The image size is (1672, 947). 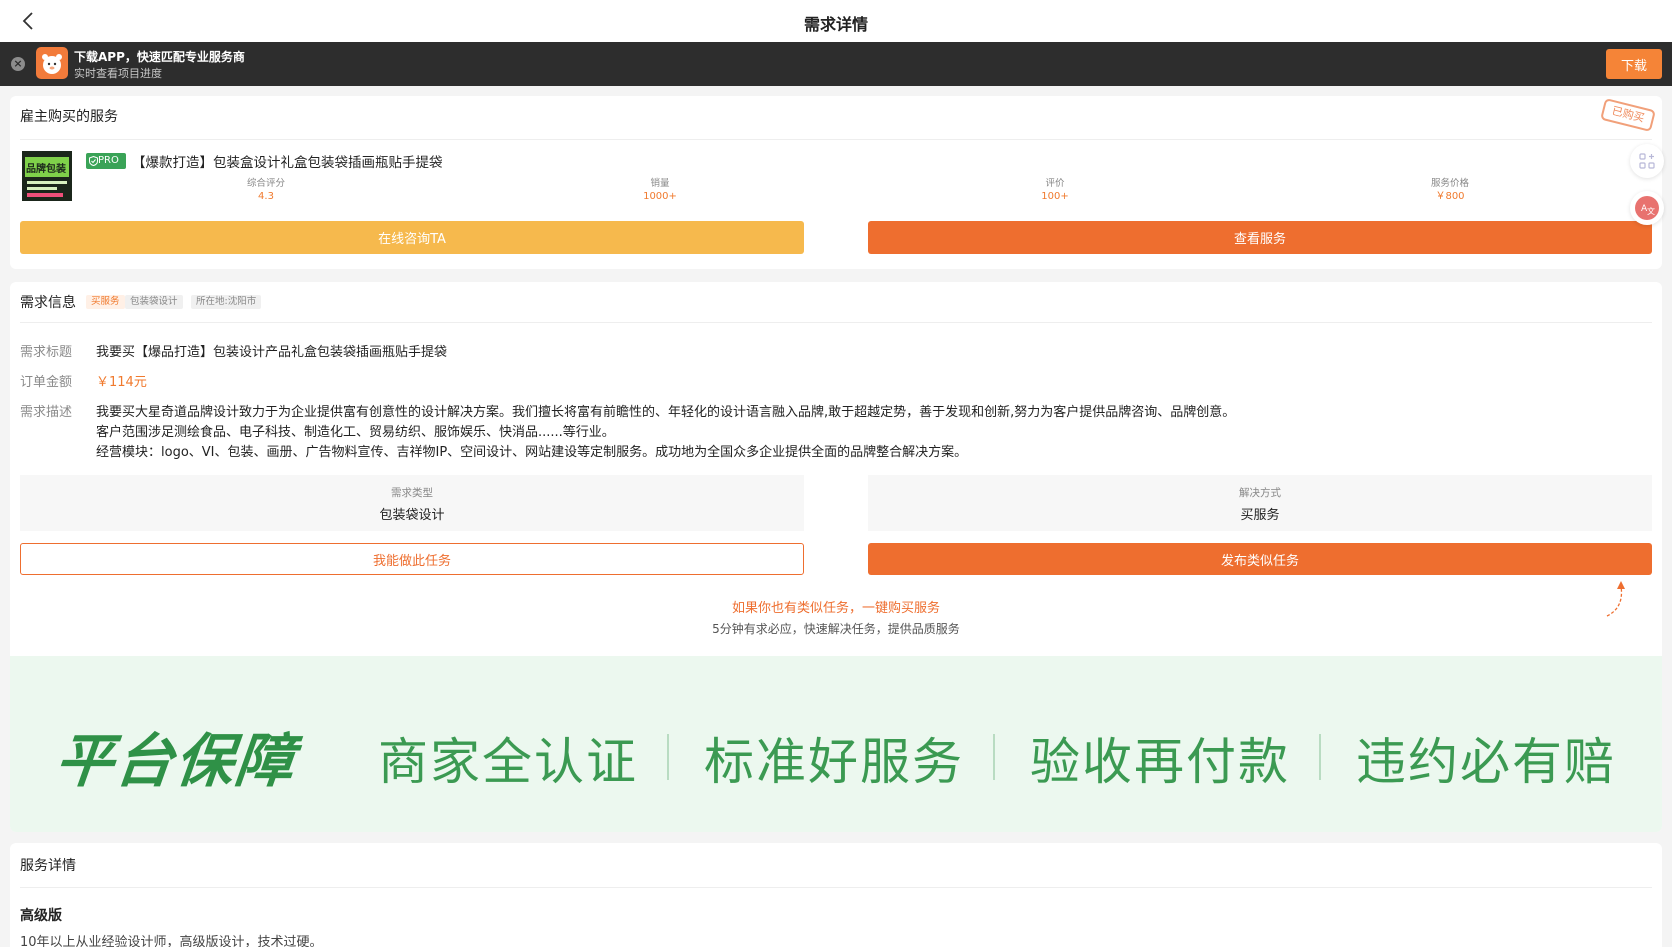 I want to click on stat-sales: 销量 1000+, so click(x=660, y=191).